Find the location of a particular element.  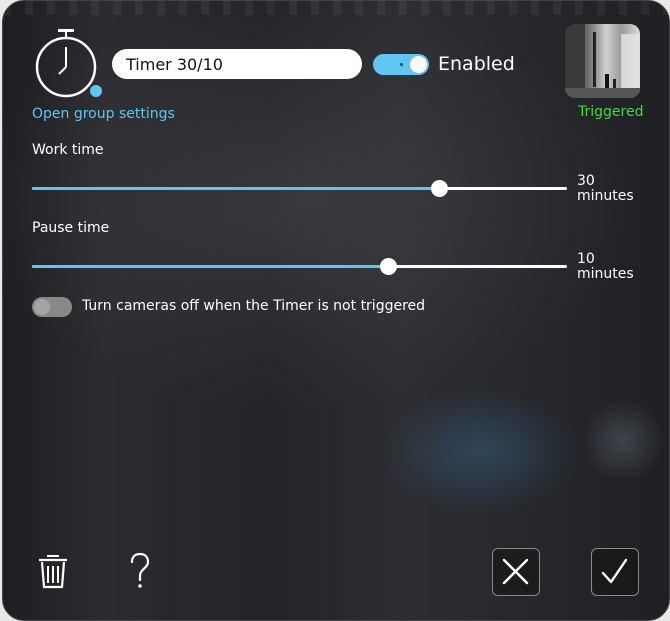

pause-time-value: 10 minutes is located at coordinates (605, 267).